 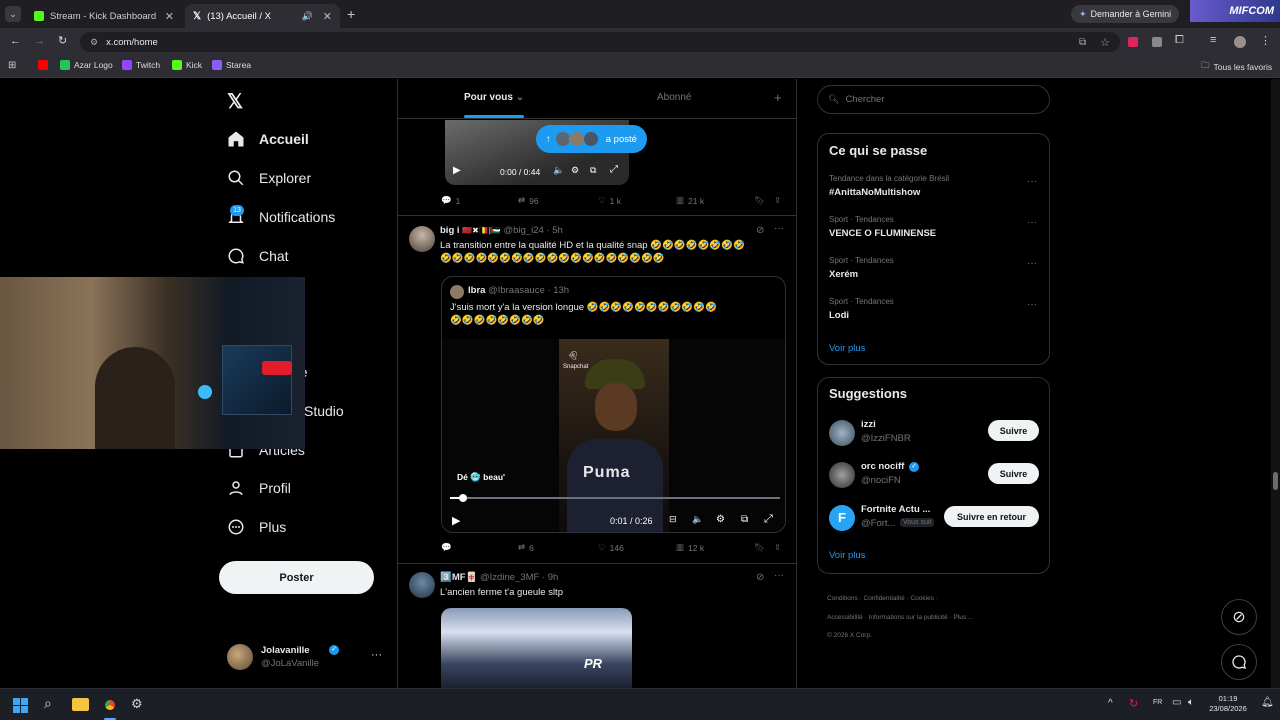 I want to click on tweet-time: 9h, so click(x=553, y=577).